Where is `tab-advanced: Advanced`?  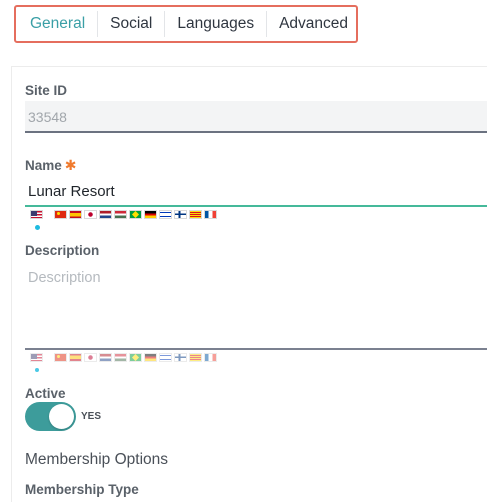
tab-advanced: Advanced is located at coordinates (313, 24).